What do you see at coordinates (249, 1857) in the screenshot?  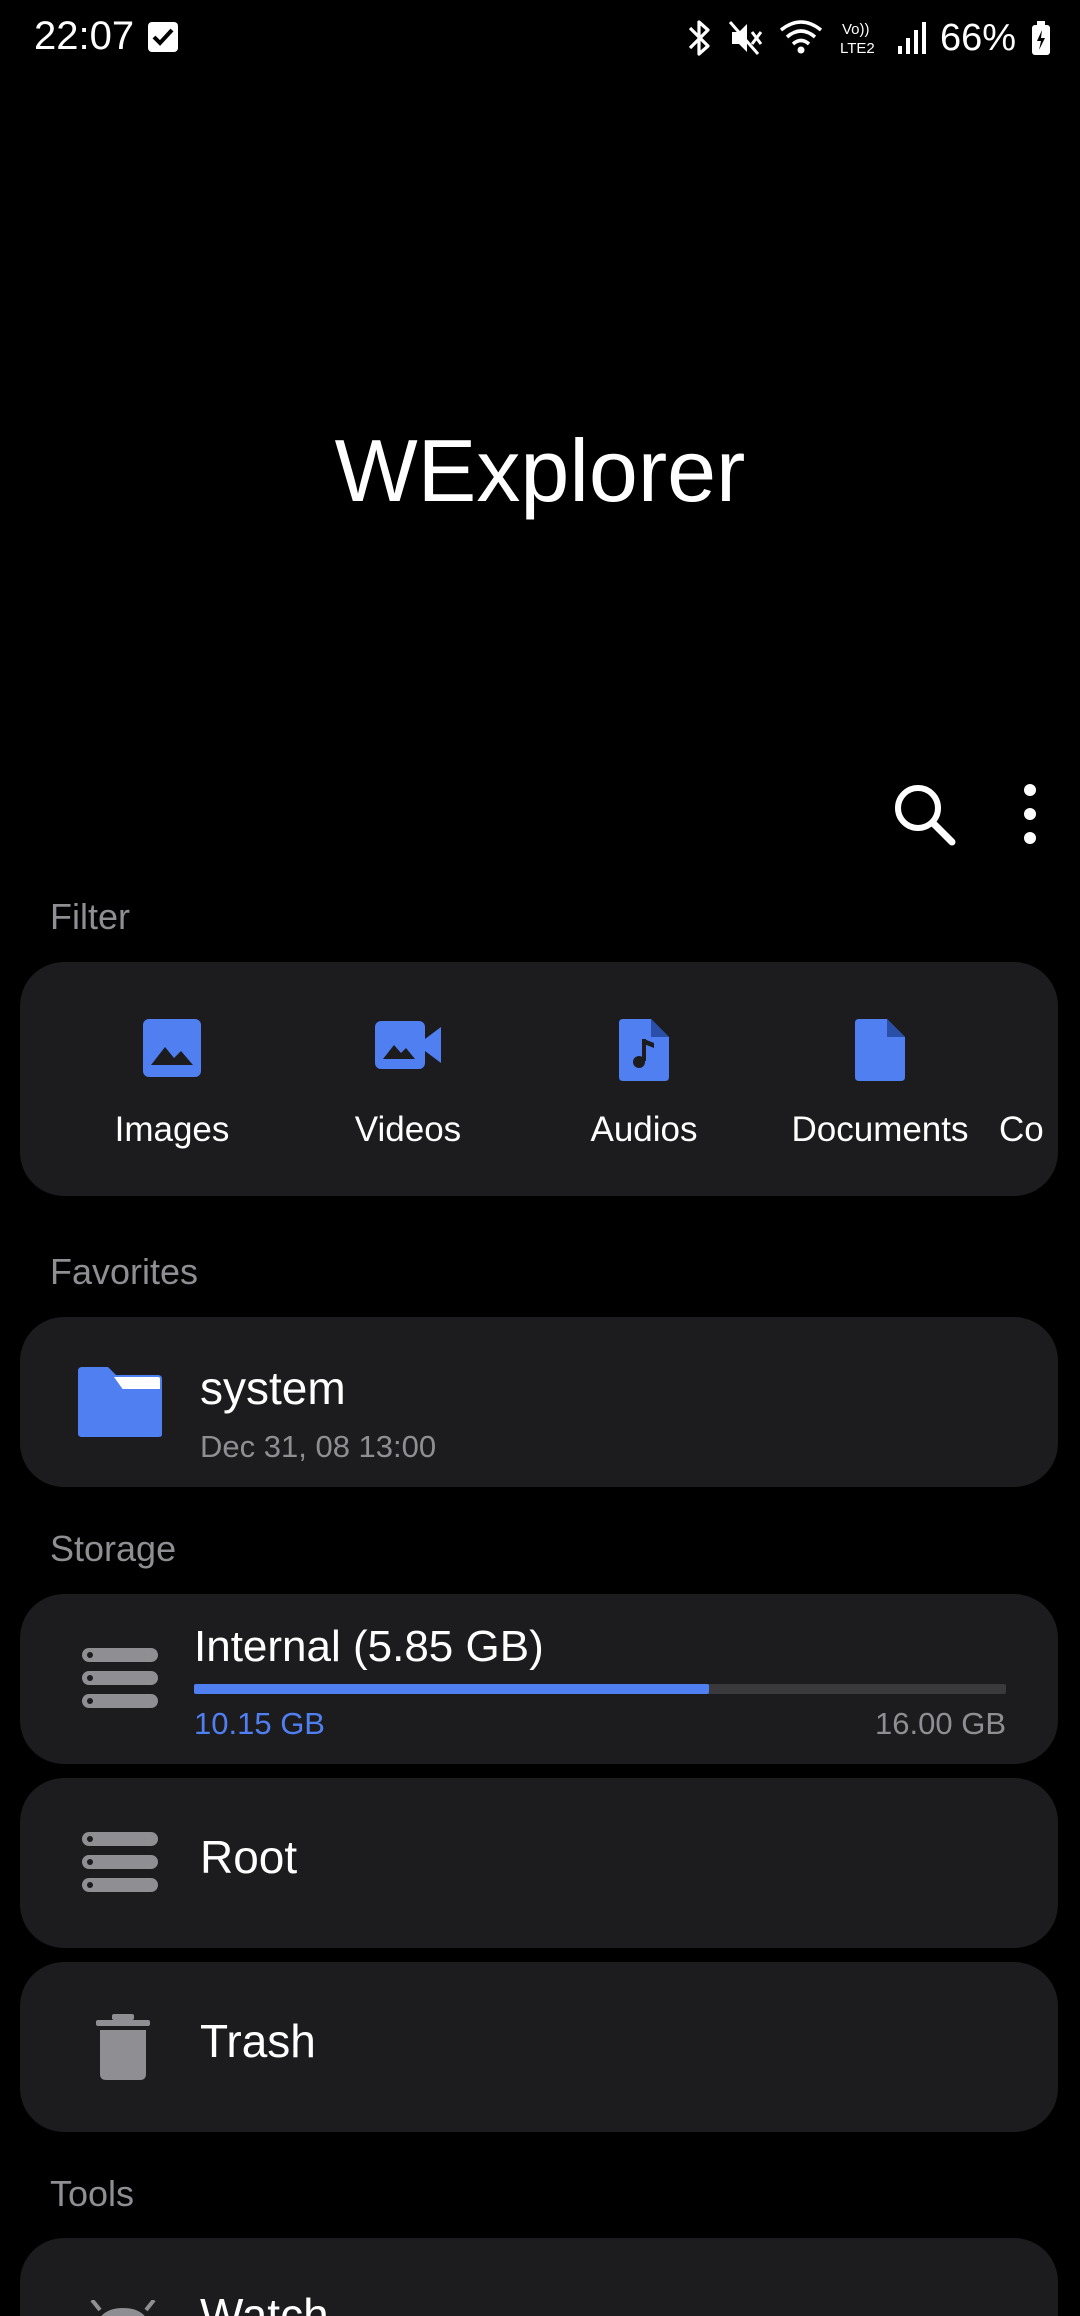 I see `storage-root-label: Root` at bounding box center [249, 1857].